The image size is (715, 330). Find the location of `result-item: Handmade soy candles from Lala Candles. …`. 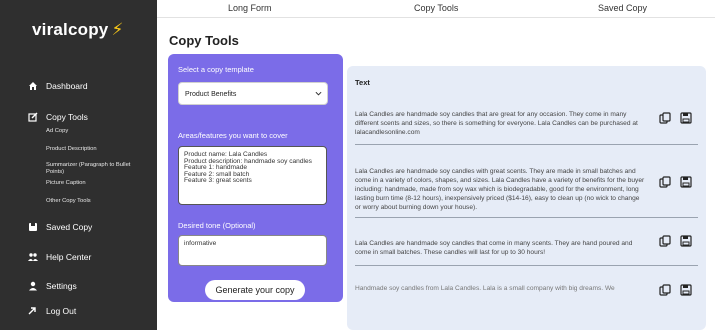

result-item: Handmade soy candles from Lala Candles. … is located at coordinates (526, 304).